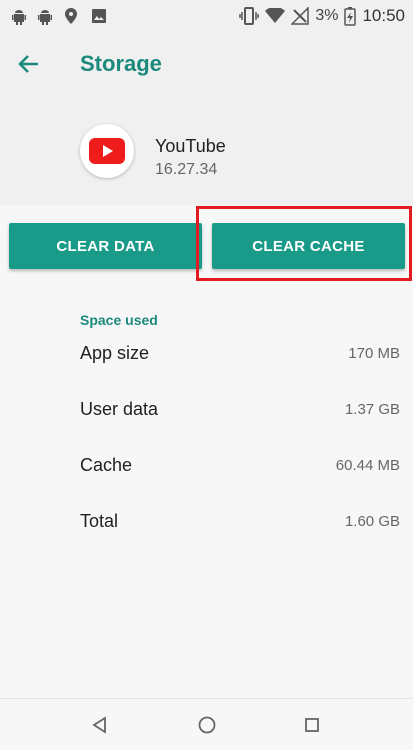 The height and width of the screenshot is (750, 413). Describe the element at coordinates (367, 465) in the screenshot. I see `row-value: 60.44 MB` at that location.